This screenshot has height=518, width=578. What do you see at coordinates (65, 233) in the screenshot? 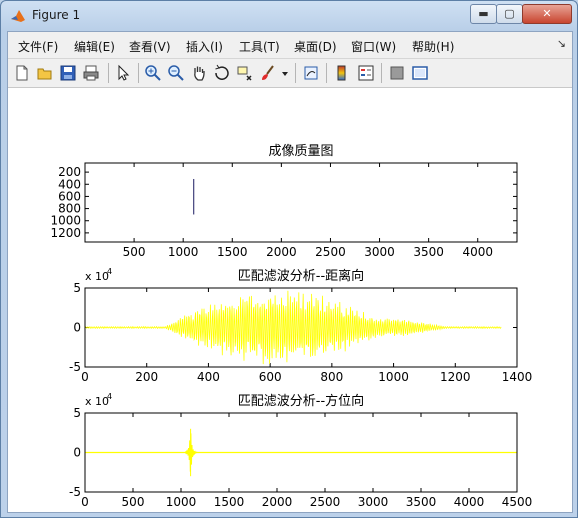
I see `y-tick-label: 1200` at bounding box center [65, 233].